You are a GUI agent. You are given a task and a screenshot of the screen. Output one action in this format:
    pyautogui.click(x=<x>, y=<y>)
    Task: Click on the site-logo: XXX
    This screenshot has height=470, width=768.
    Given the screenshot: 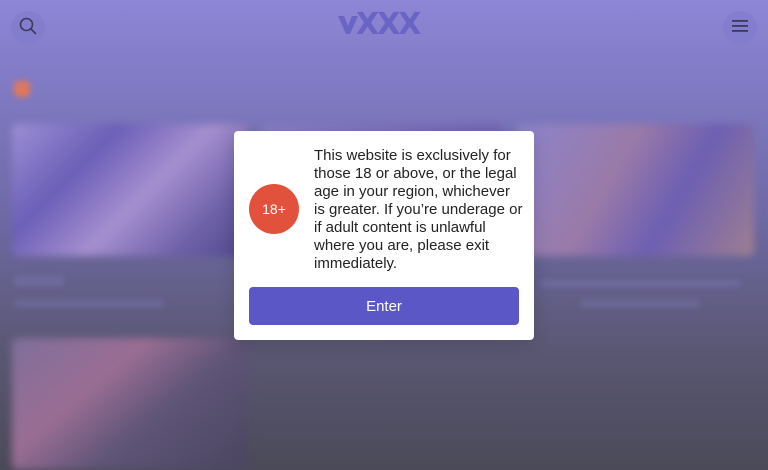 What is the action you would take?
    pyautogui.click(x=384, y=25)
    